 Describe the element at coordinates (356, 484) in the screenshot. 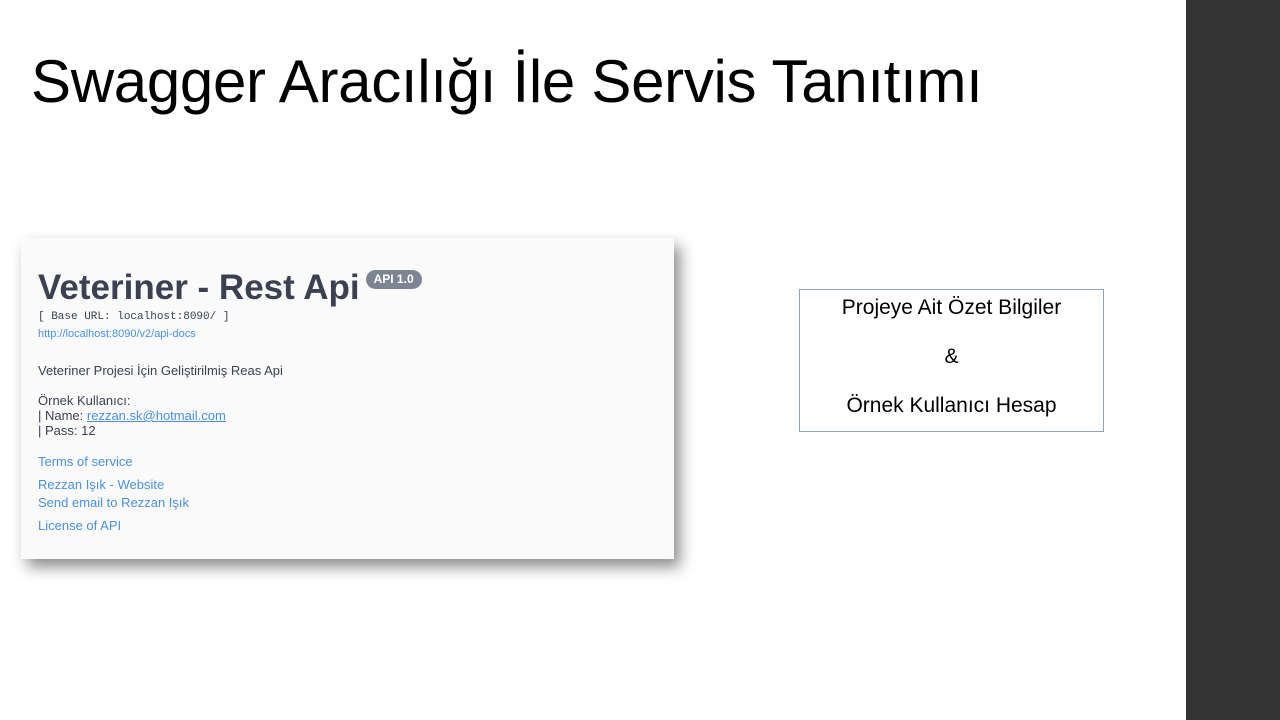

I see `website-link: Rezzan Işık - Website` at that location.